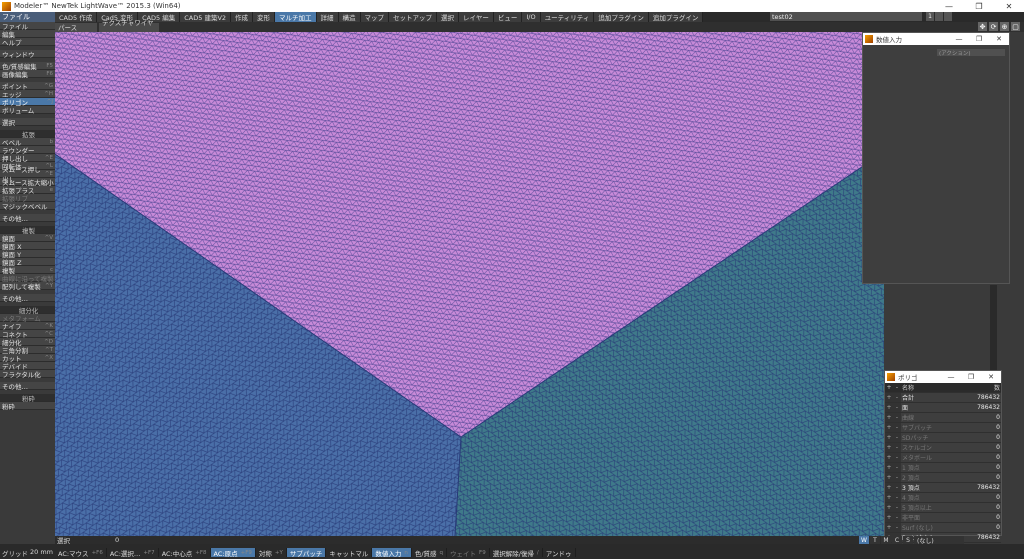 Image resolution: width=1024 pixels, height=559 pixels. Describe the element at coordinates (943, 467) in the screenshot. I see `table-row: + -1 頂点 0` at that location.